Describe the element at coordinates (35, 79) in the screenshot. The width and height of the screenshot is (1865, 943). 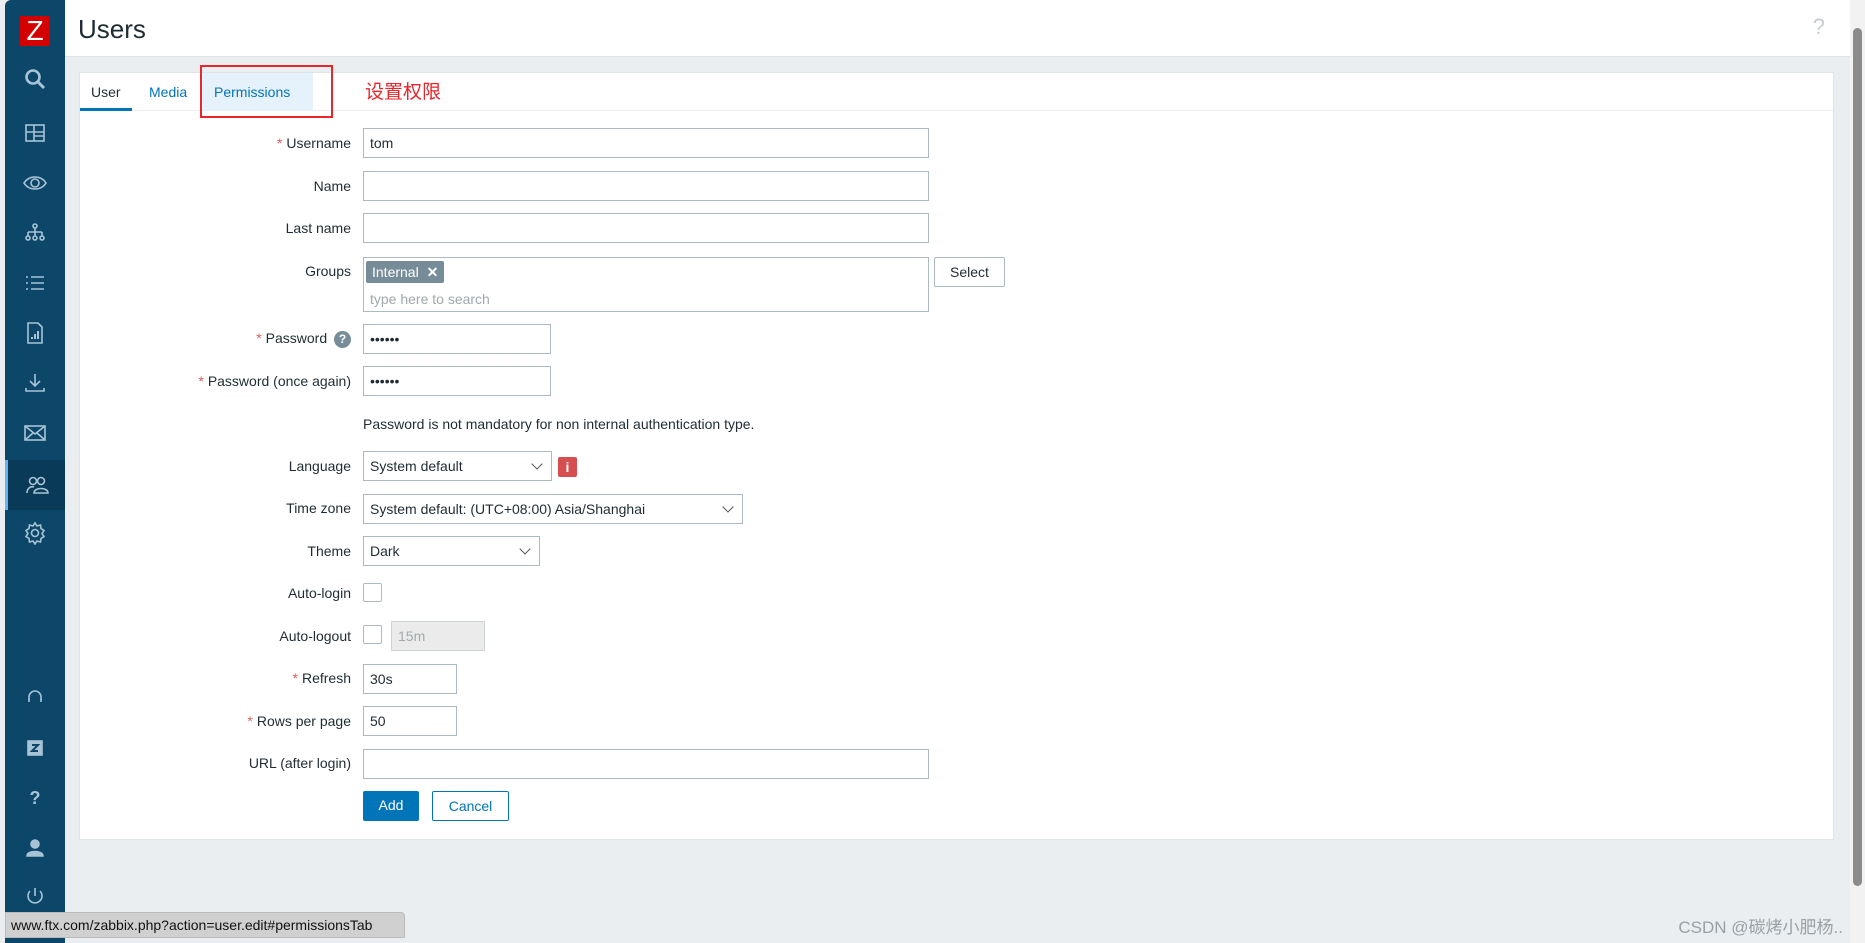
I see `search-icon` at that location.